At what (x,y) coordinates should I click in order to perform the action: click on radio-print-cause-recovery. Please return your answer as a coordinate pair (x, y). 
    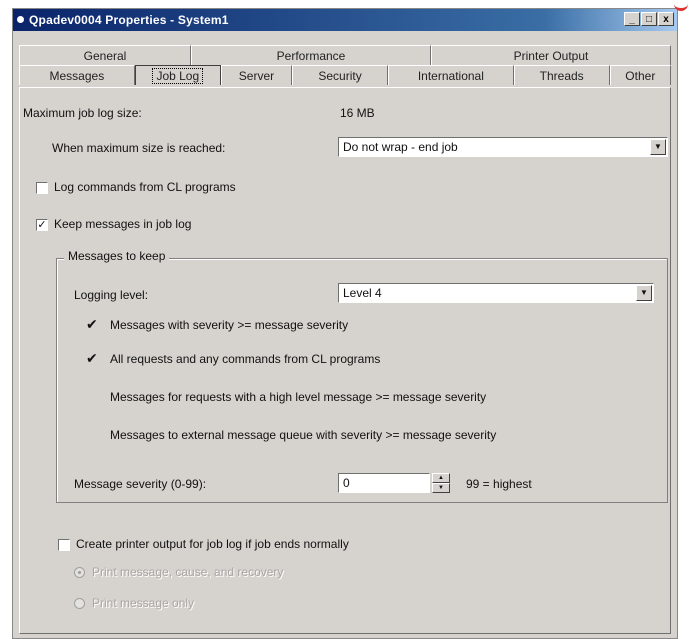
    Looking at the image, I should click on (79, 572).